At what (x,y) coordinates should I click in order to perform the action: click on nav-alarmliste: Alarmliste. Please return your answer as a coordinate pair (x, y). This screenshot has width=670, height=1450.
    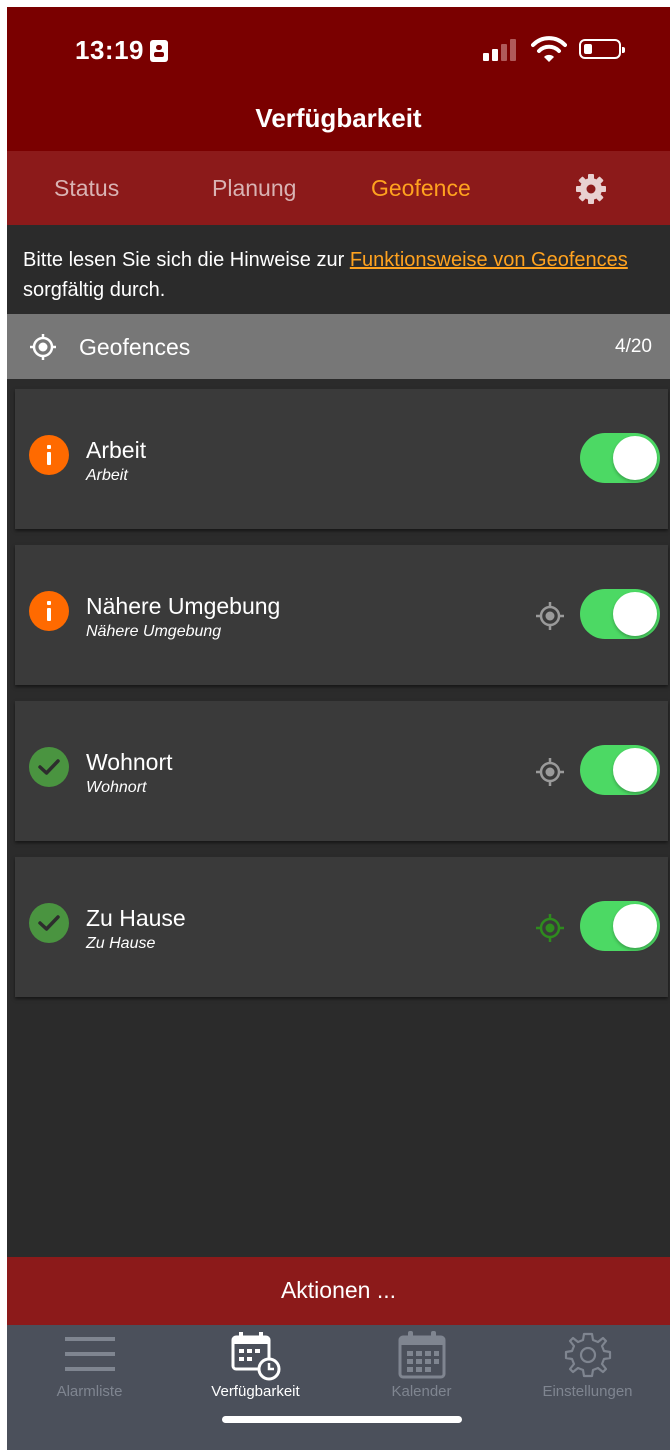
    Looking at the image, I should click on (89, 1370).